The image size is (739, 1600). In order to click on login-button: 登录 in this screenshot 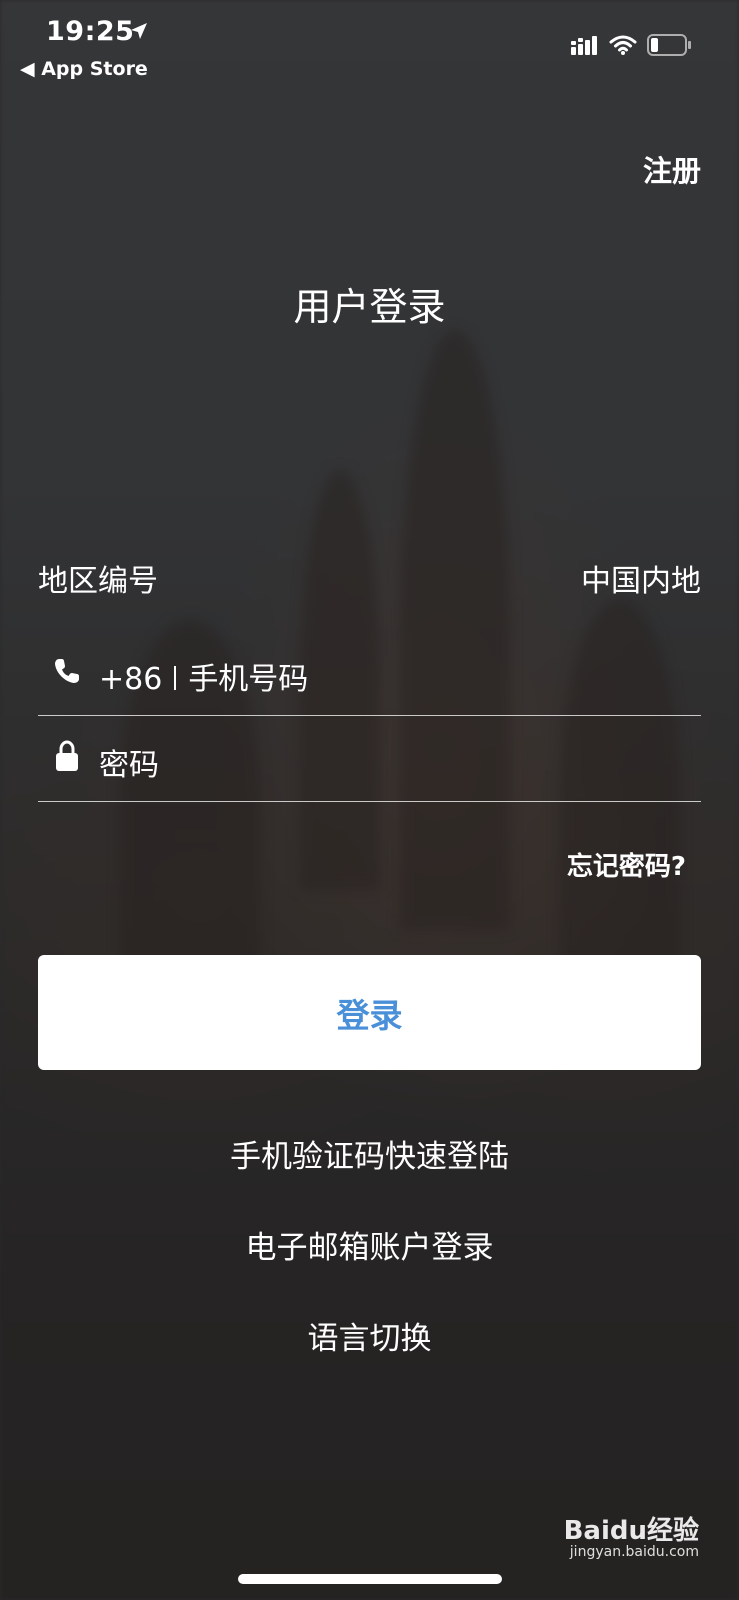, I will do `click(369, 1012)`.